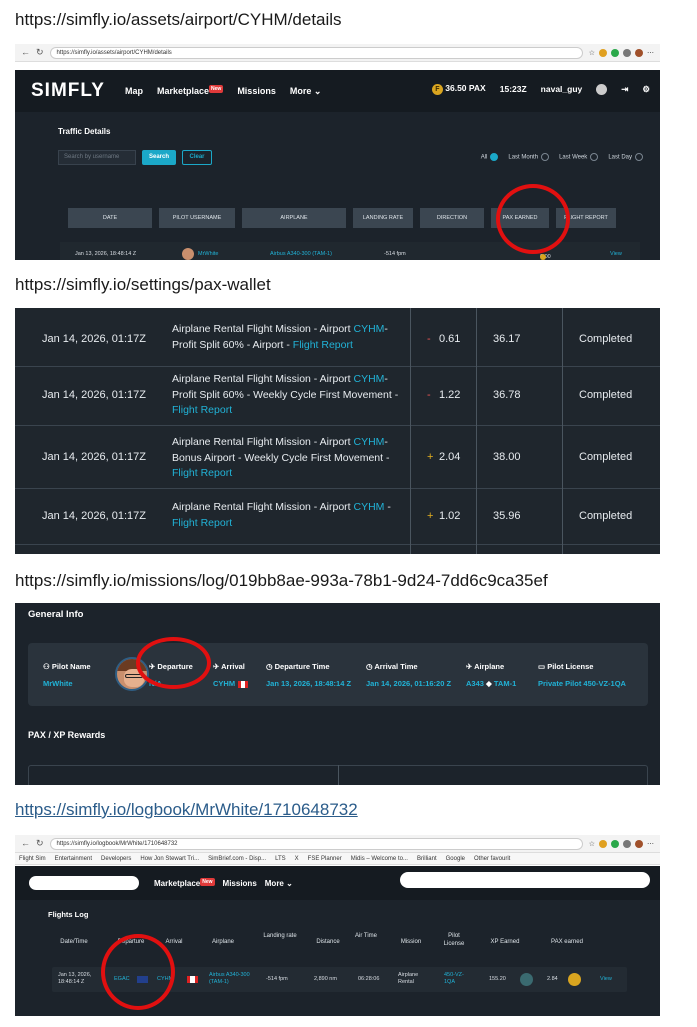  Describe the element at coordinates (369, 979) in the screenshot. I see `air-time: 06:28:06` at that location.